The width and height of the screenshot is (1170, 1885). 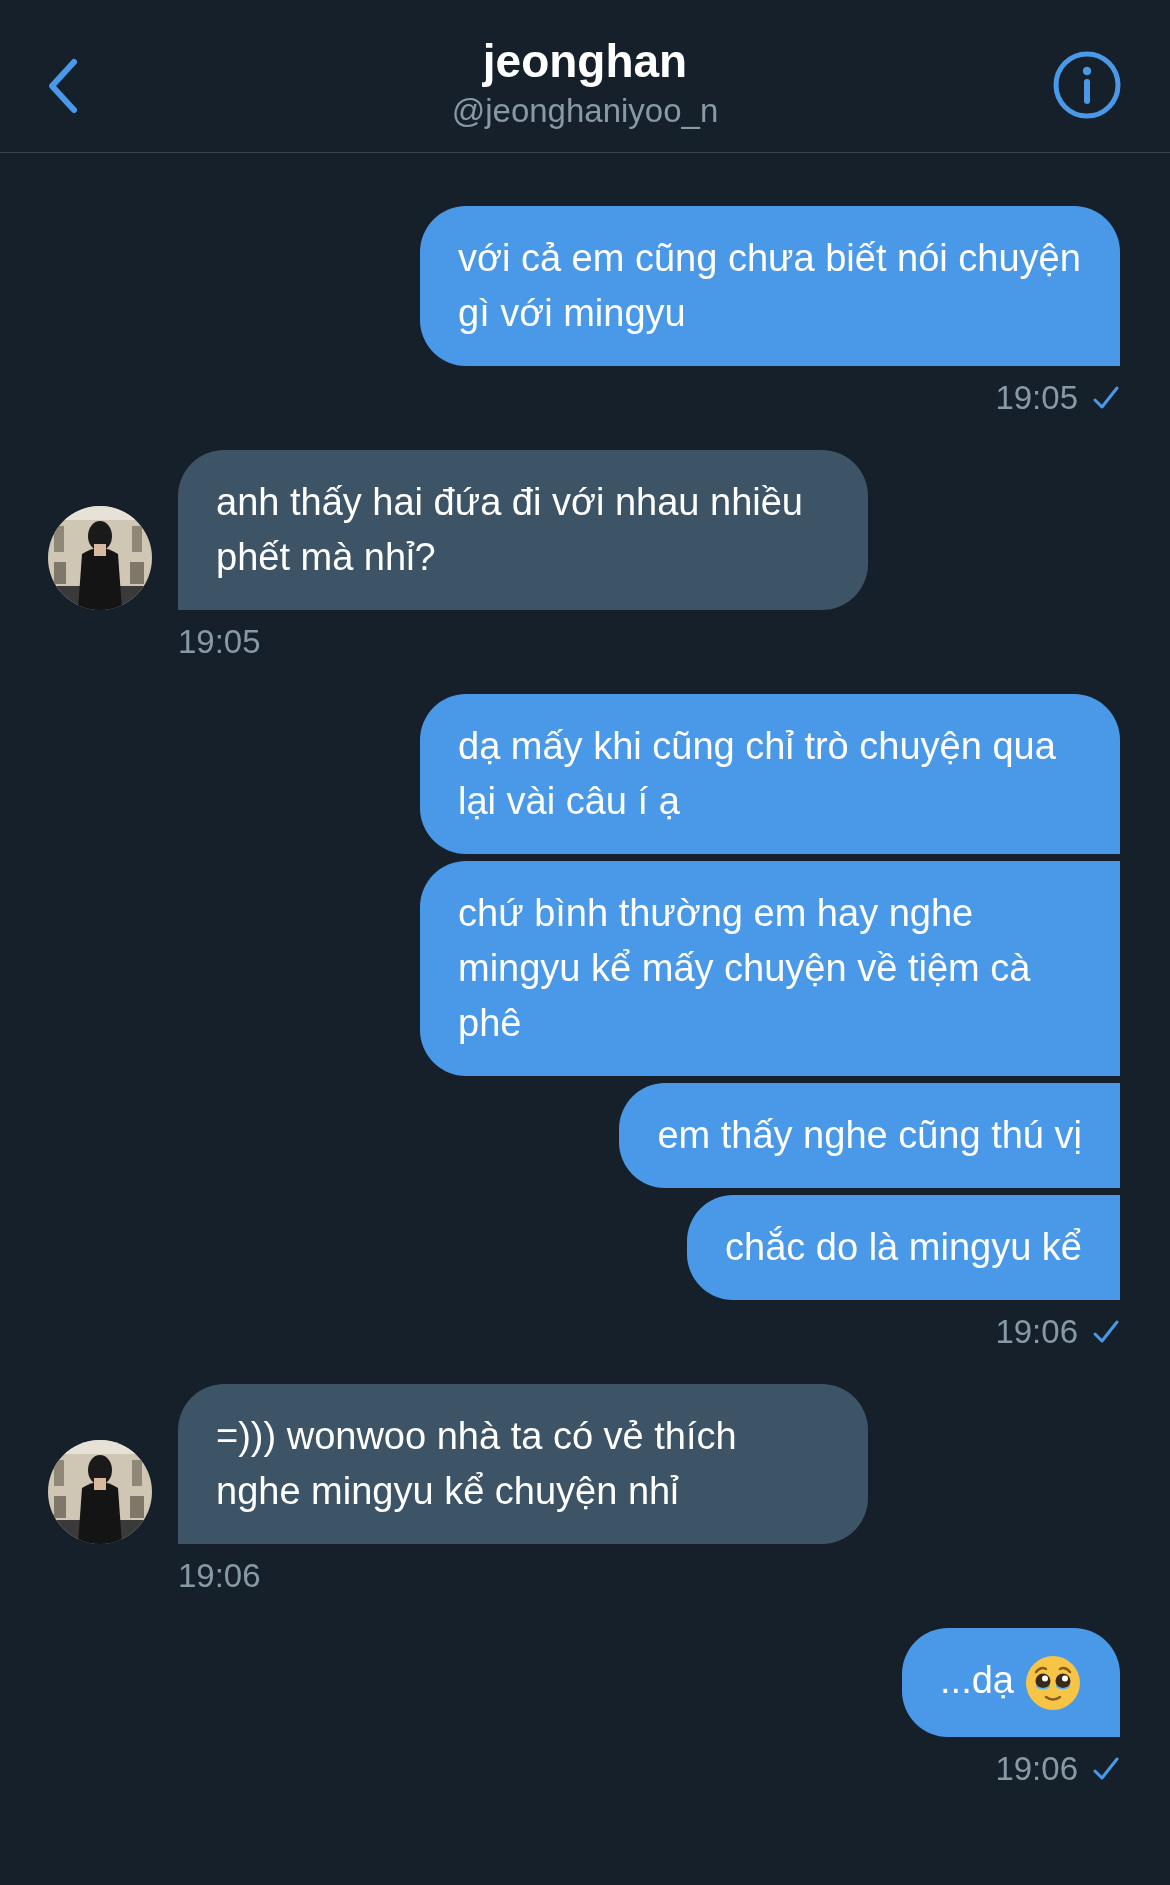 I want to click on message-bubble: =))) wonwoo nhà ta có vẻ thích nghe mingyu kể chuyện nhỉ, so click(x=523, y=1464).